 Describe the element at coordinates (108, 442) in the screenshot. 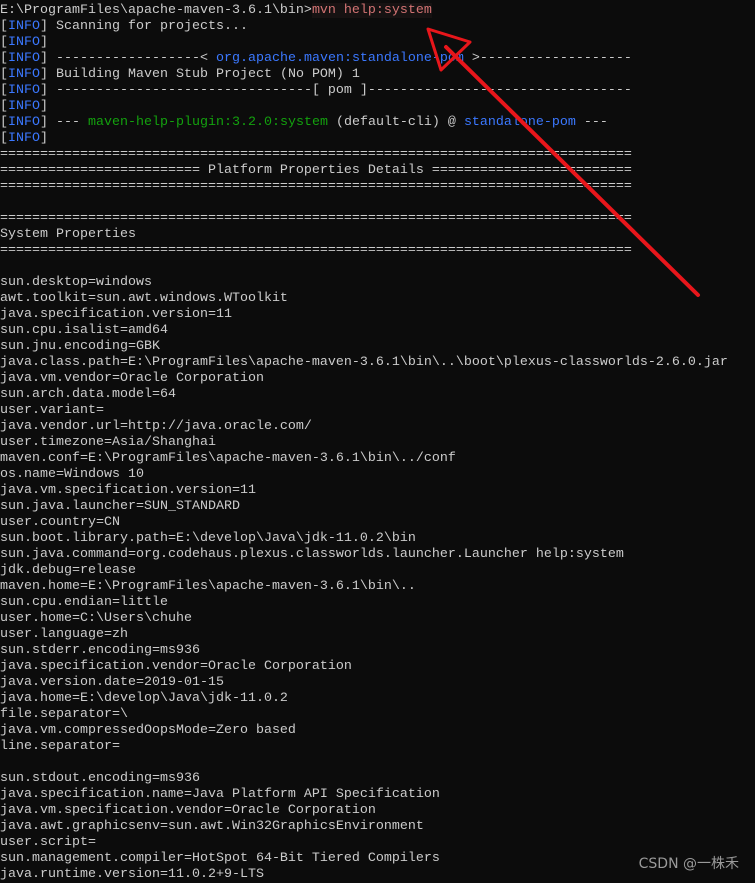

I see `line-text: user.timezone=Asia/Shanghai` at that location.